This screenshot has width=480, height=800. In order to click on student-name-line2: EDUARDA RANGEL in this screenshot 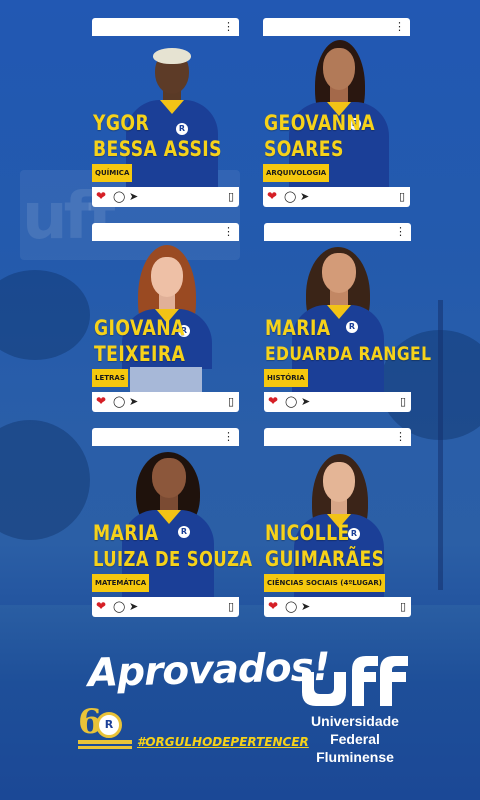, I will do `click(348, 354)`.